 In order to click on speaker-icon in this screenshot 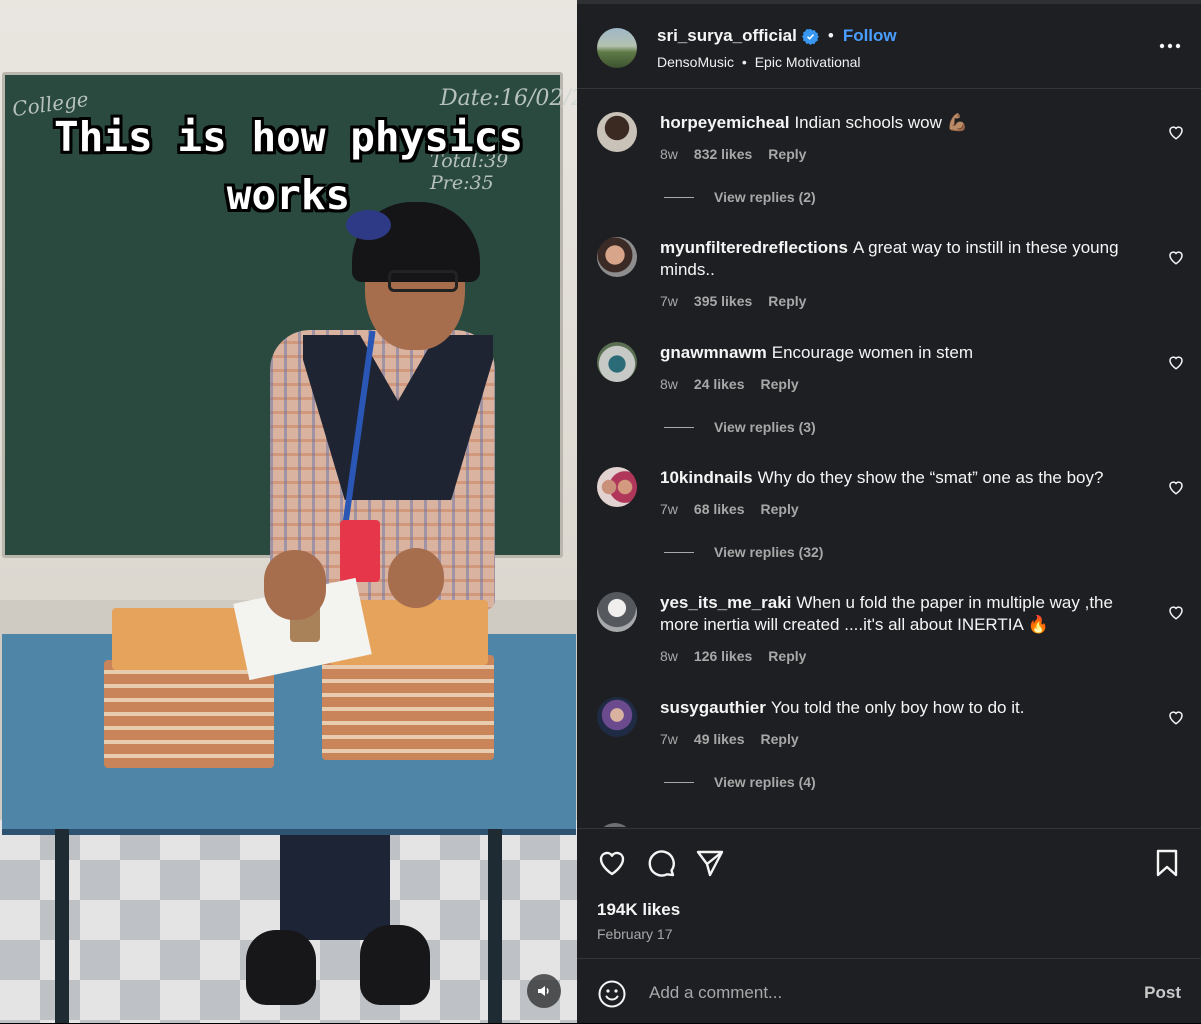, I will do `click(543, 991)`.